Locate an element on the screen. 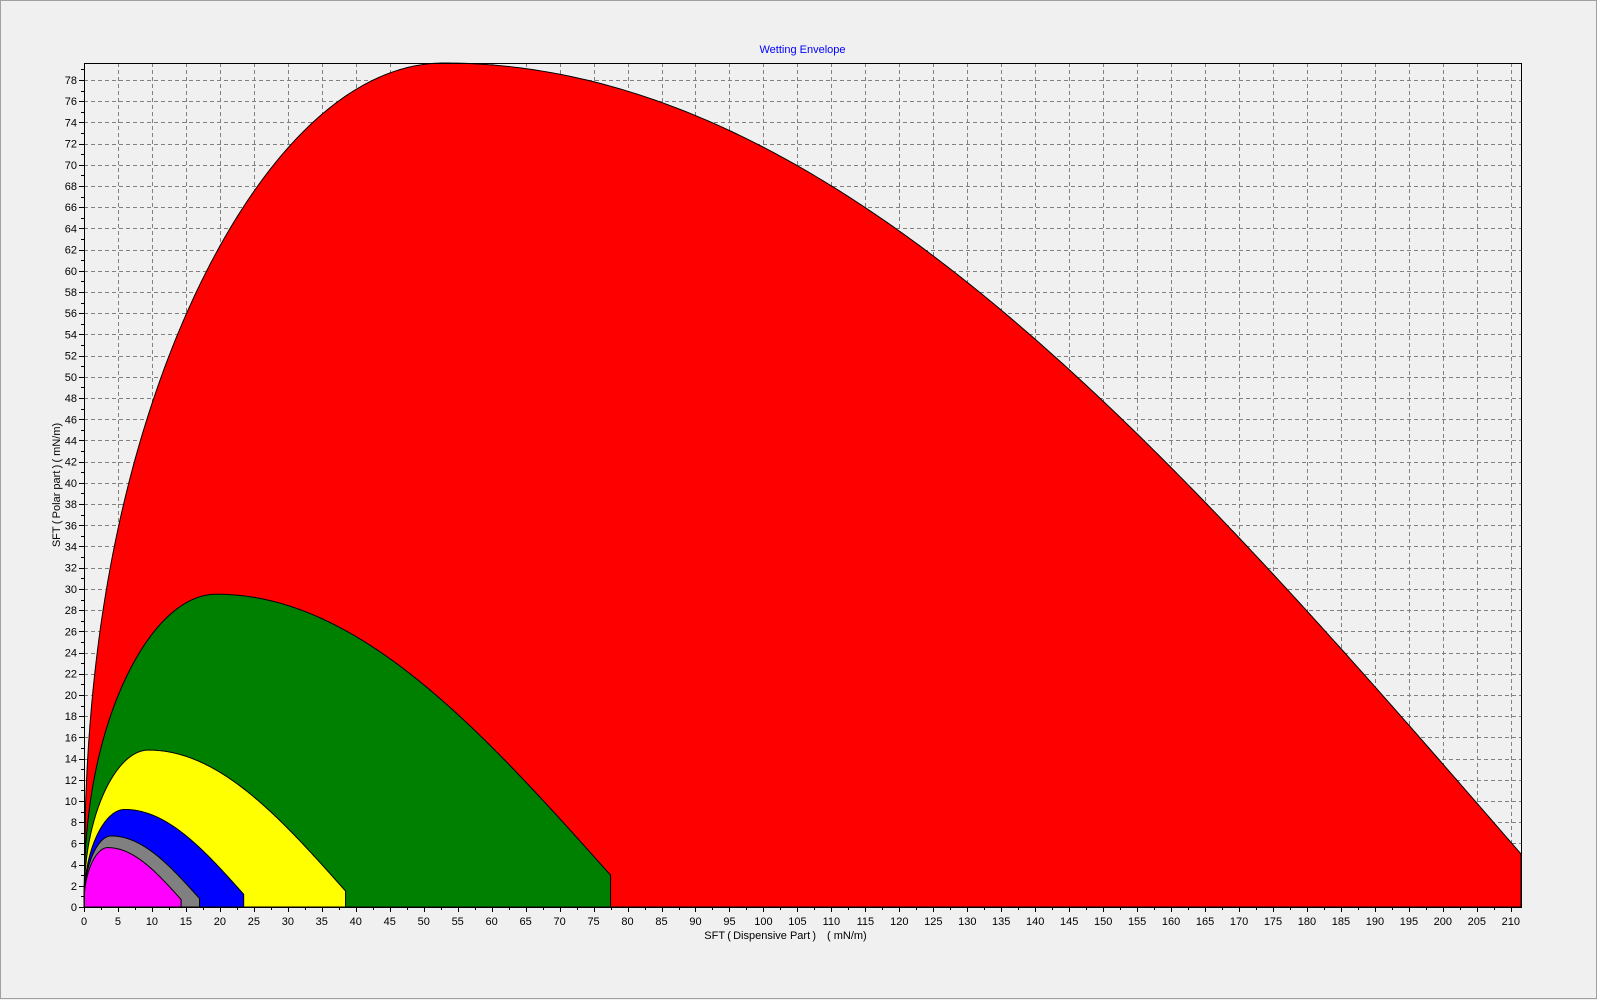 This screenshot has width=1597, height=1000. y-tick-label: 2 is located at coordinates (74, 887).